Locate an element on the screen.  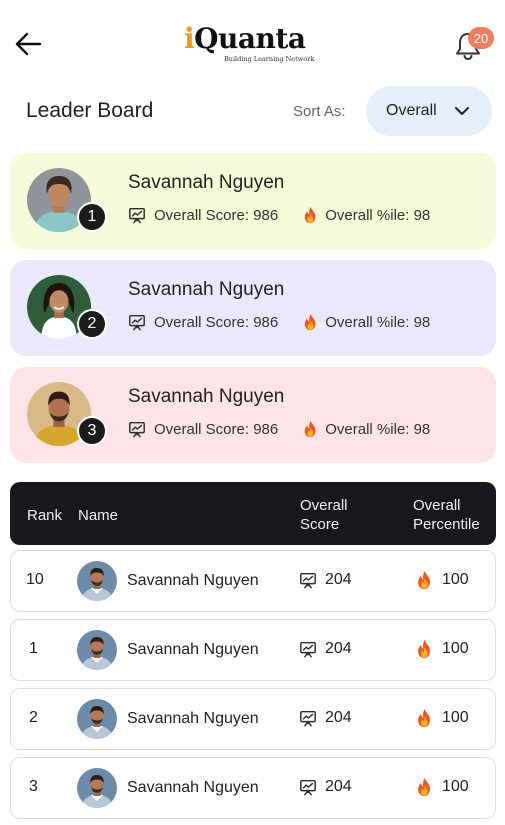
back-button is located at coordinates (28, 44).